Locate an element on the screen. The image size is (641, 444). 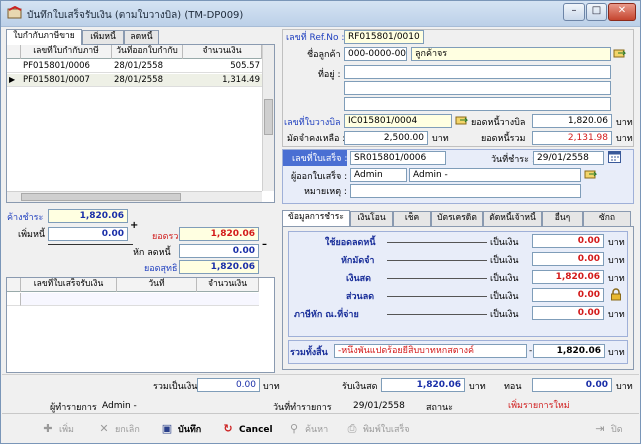
ref-field: RF015801/0010 is located at coordinates (384, 37).